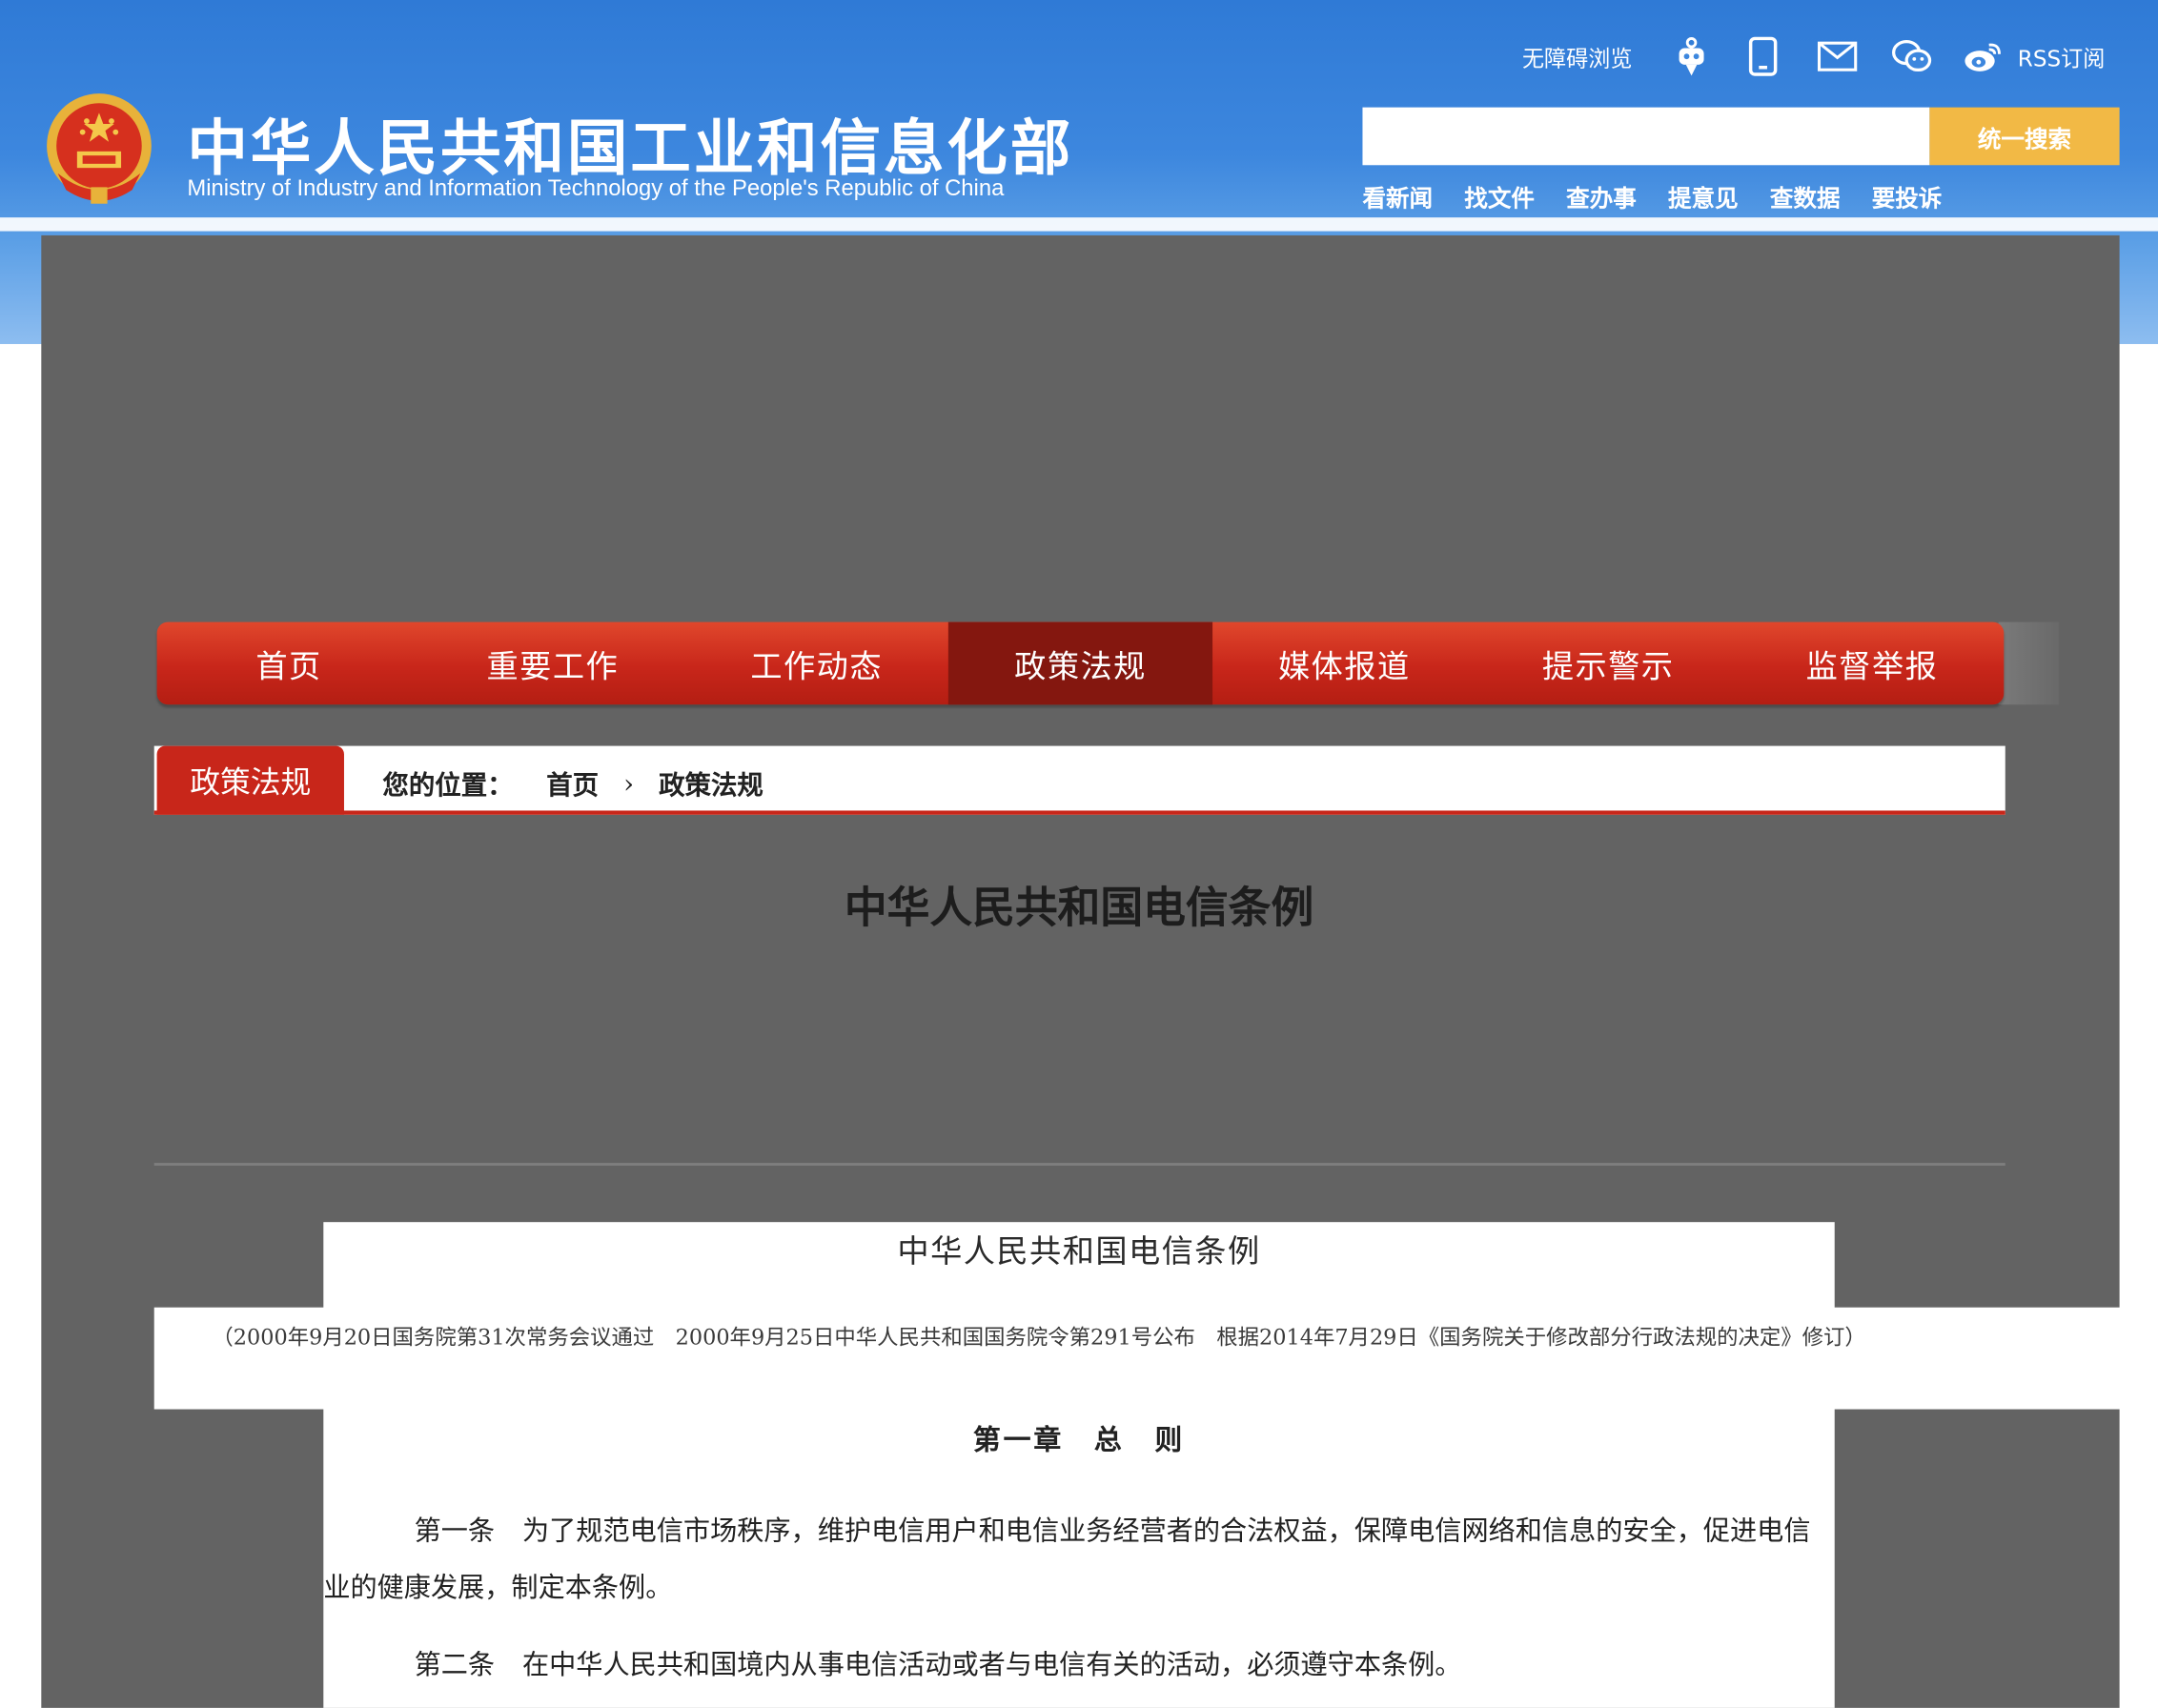  Describe the element at coordinates (1397, 197) in the screenshot. I see `quick-link-news: 看新闻` at that location.